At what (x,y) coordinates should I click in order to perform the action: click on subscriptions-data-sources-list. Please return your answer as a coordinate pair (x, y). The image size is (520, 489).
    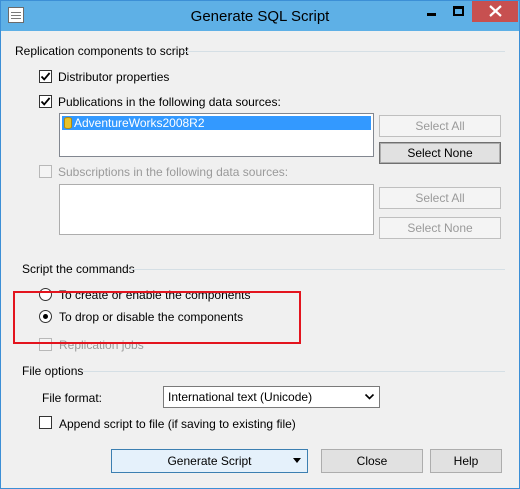
    Looking at the image, I should click on (216, 209).